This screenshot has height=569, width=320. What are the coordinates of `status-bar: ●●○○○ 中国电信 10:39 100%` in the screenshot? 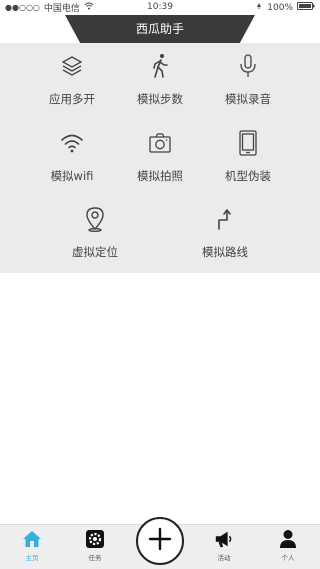 It's located at (160, 7).